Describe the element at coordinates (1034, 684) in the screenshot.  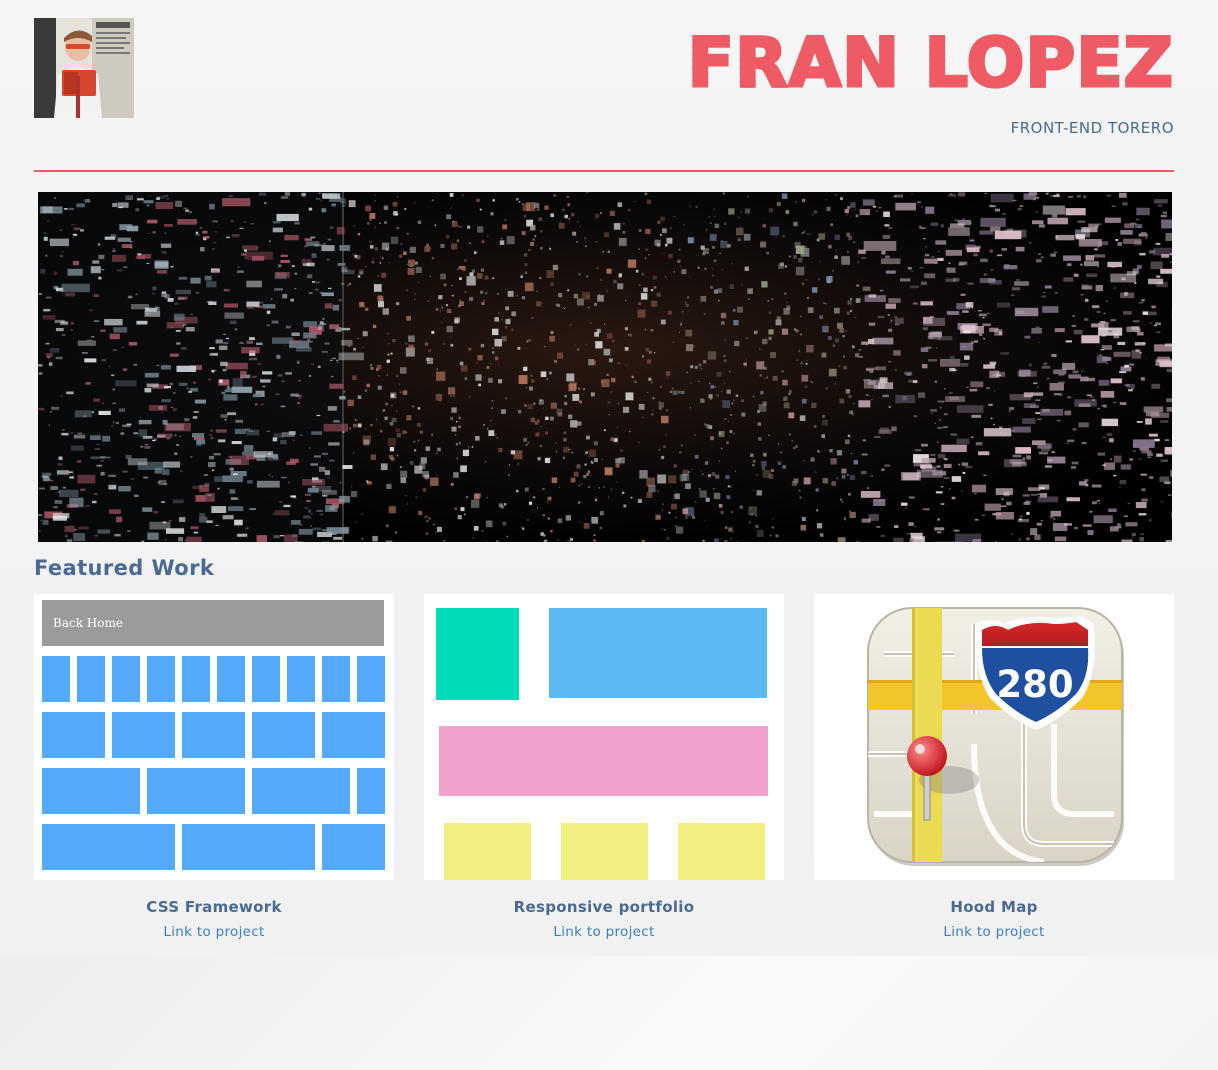
I see `highway-badge-number: 280` at that location.